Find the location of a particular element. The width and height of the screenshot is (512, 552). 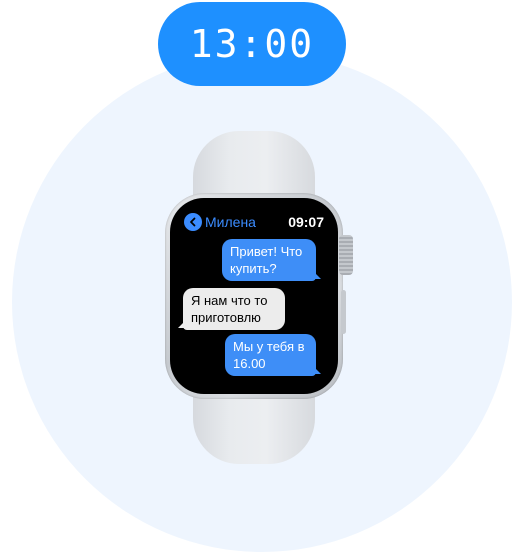

message-line: приготовлю is located at coordinates (226, 317).